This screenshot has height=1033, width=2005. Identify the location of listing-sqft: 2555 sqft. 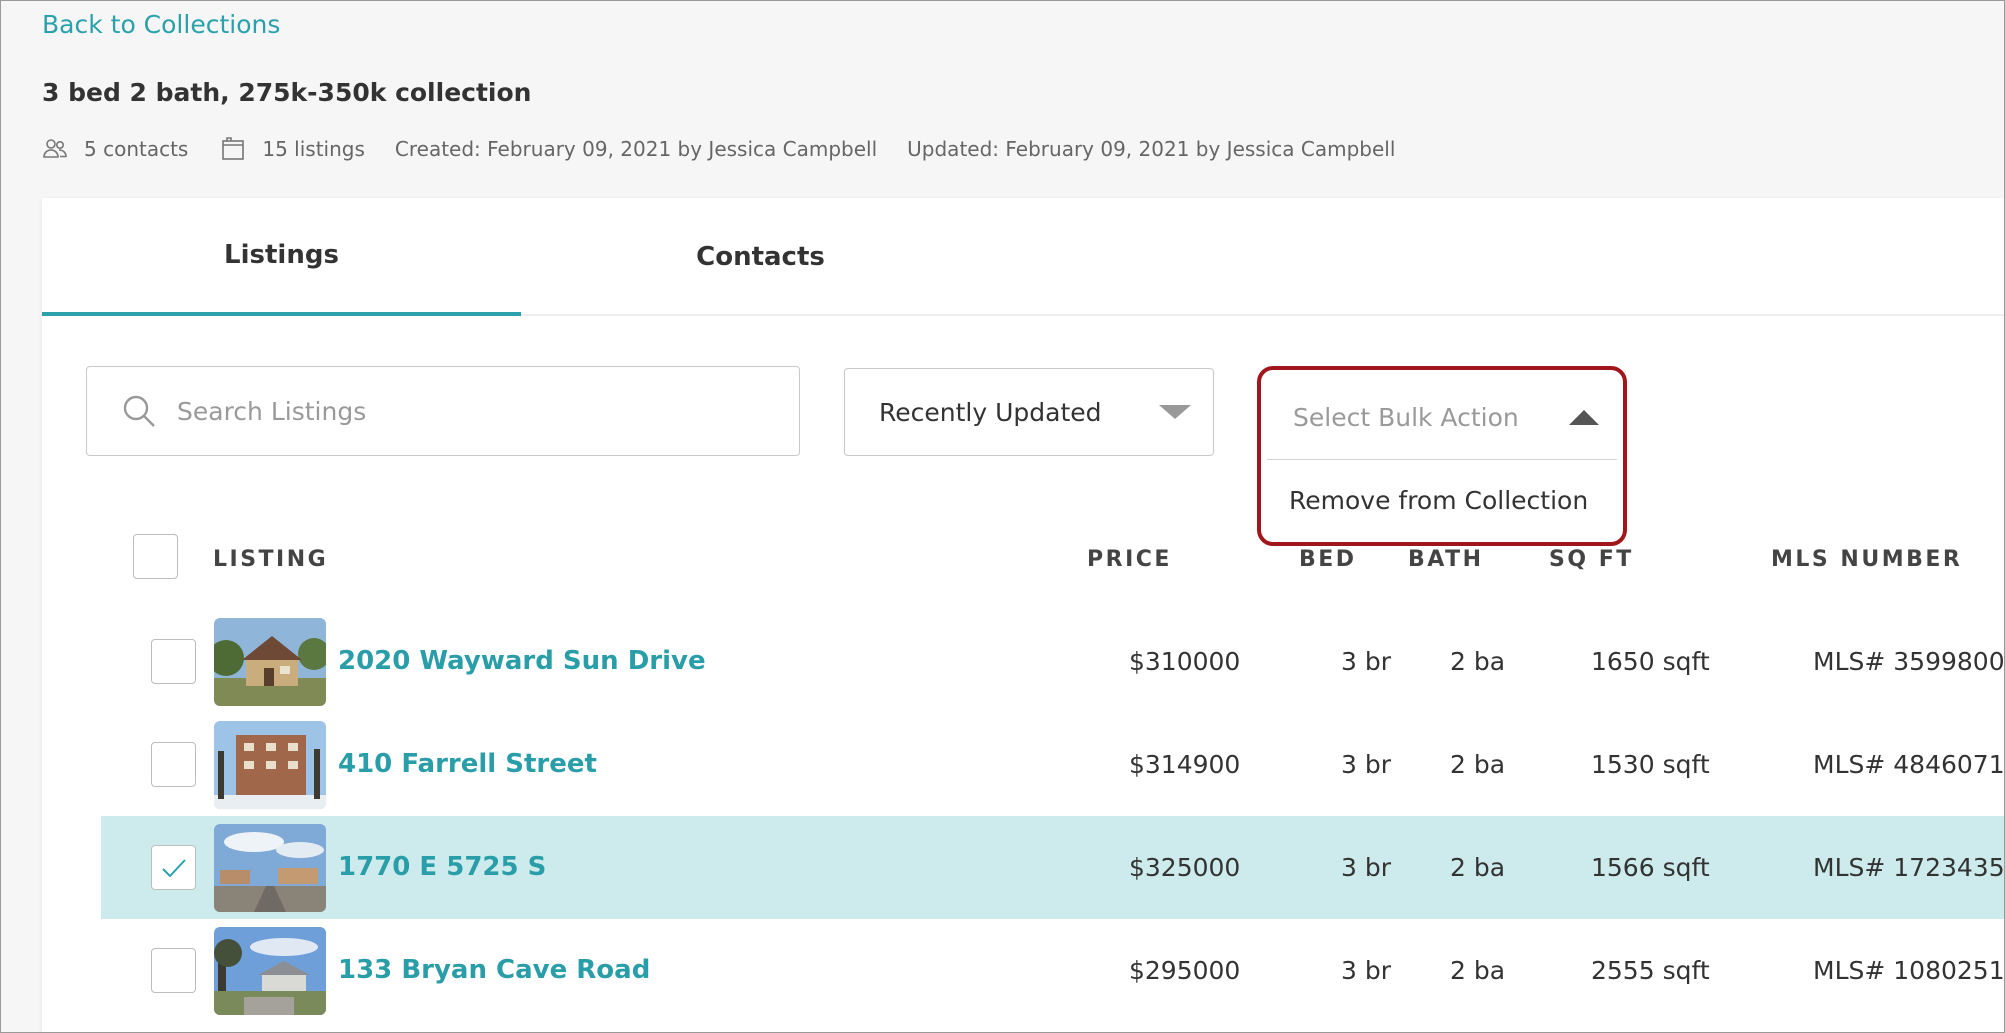
(1650, 970).